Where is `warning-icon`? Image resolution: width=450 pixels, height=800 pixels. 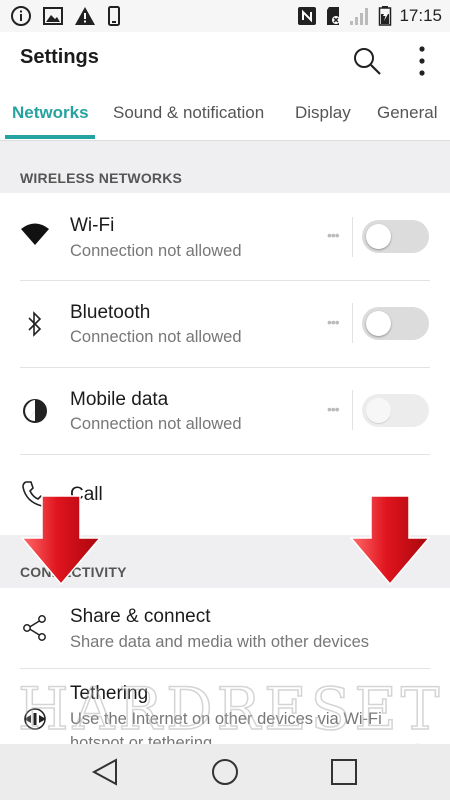 warning-icon is located at coordinates (85, 16).